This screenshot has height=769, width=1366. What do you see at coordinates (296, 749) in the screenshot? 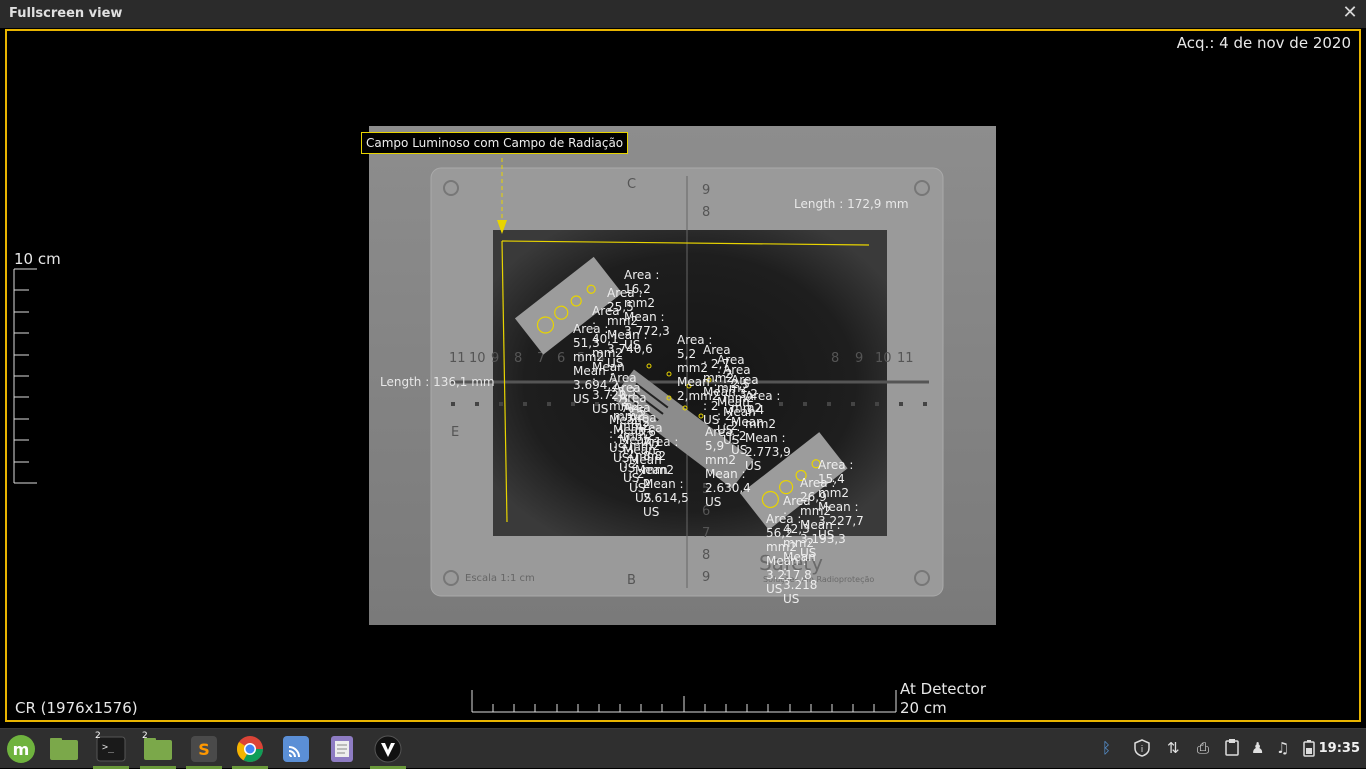
I see `cast-icon` at bounding box center [296, 749].